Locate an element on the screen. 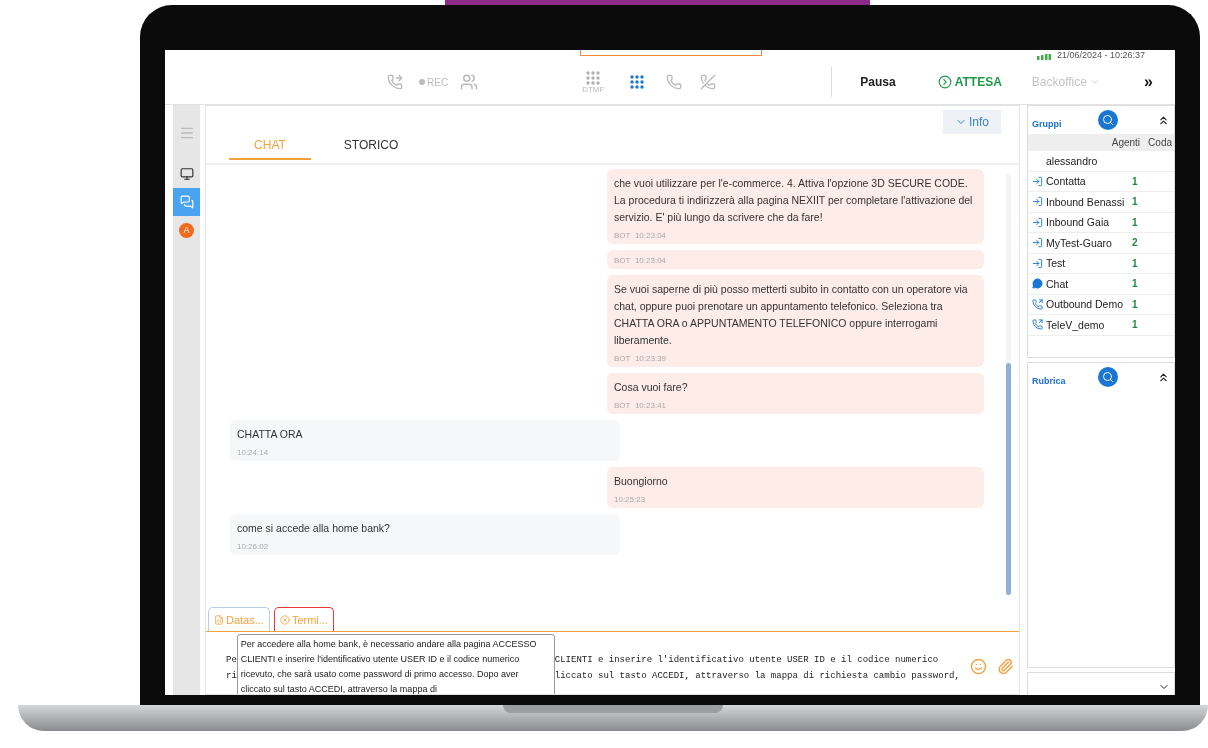 The height and width of the screenshot is (748, 1208). hang-up-button is located at coordinates (708, 82).